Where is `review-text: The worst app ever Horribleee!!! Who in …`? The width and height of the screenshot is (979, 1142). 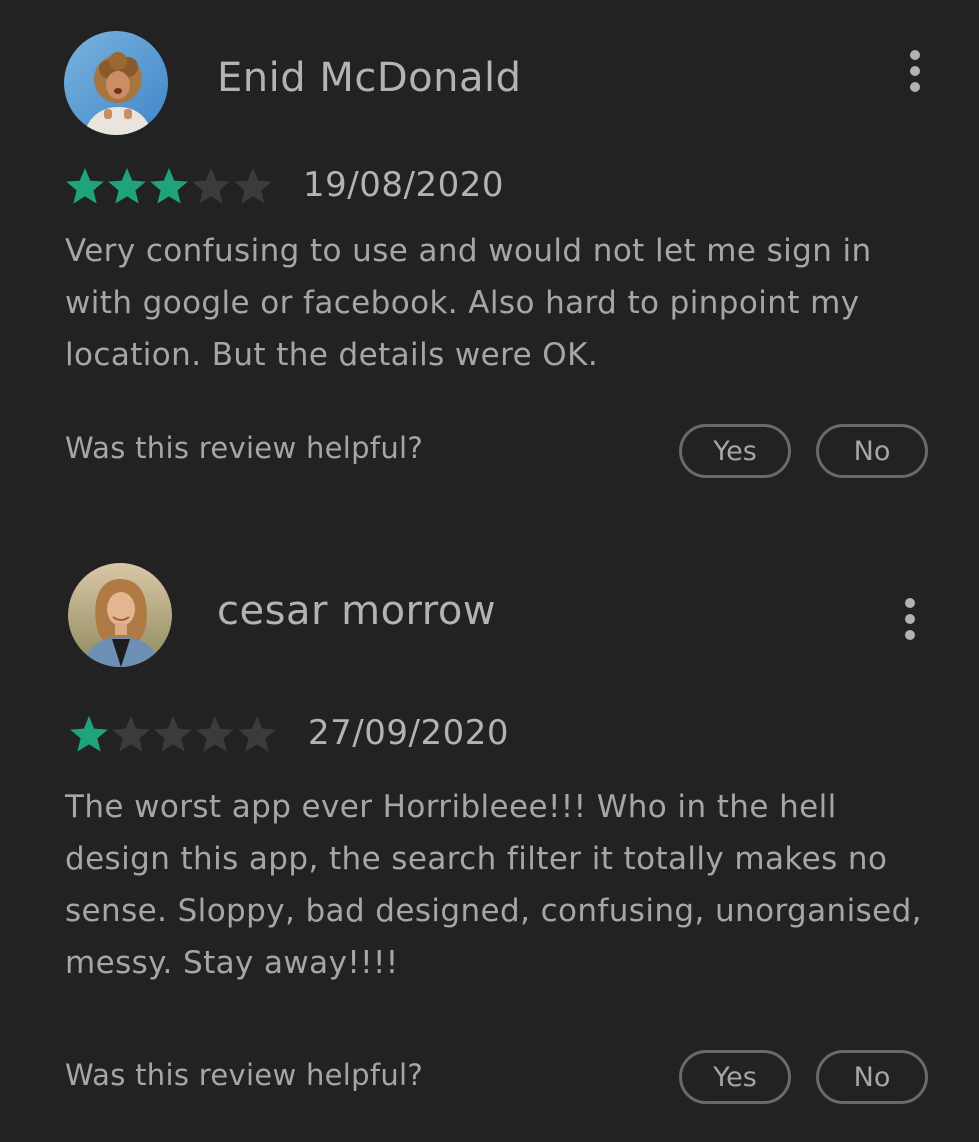 review-text: The worst app ever Horribleee!!! Who in … is located at coordinates (493, 885).